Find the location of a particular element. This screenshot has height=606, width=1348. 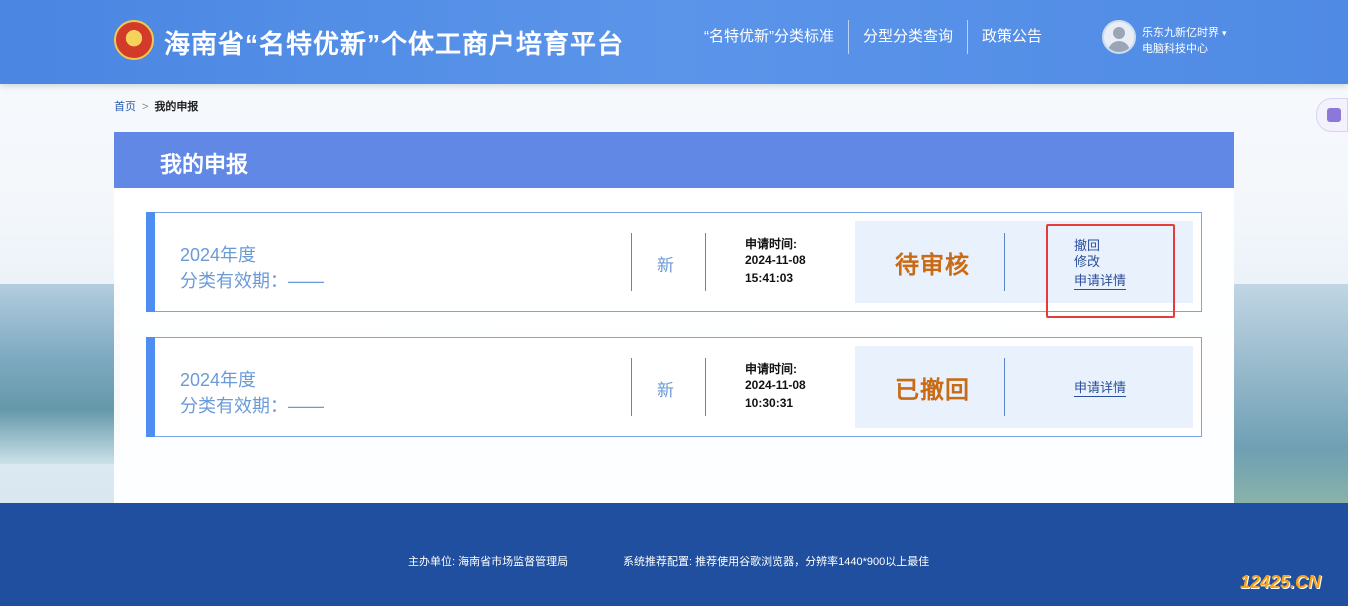

breadcrumb-current: 我的申报 is located at coordinates (176, 107).